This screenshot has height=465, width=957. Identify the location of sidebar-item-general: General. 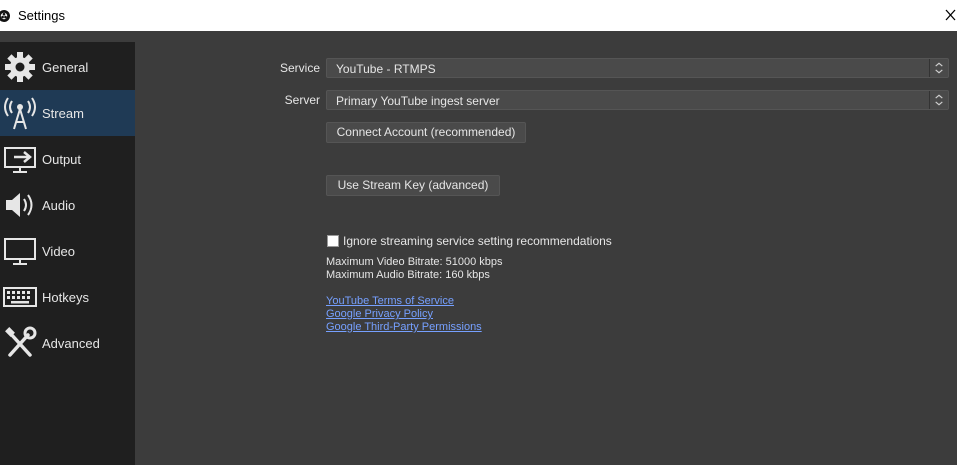
(67, 67).